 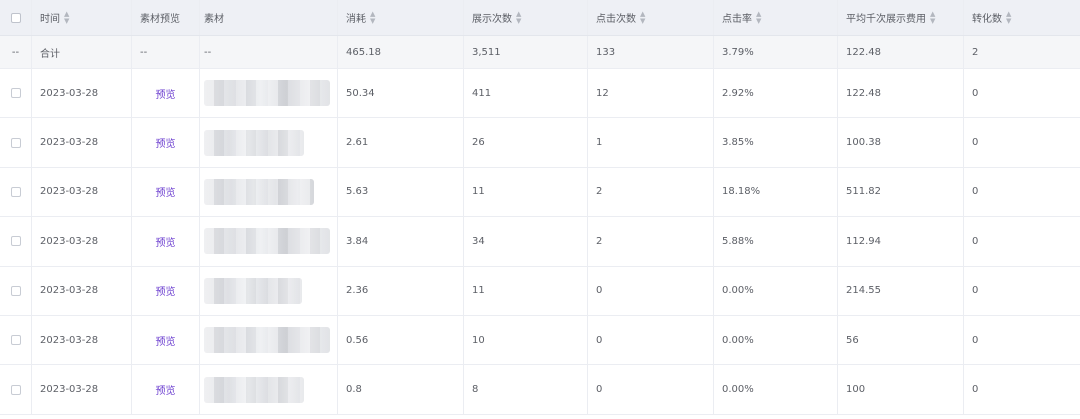 What do you see at coordinates (401, 93) in the screenshot?
I see `row-cost: 50.34` at bounding box center [401, 93].